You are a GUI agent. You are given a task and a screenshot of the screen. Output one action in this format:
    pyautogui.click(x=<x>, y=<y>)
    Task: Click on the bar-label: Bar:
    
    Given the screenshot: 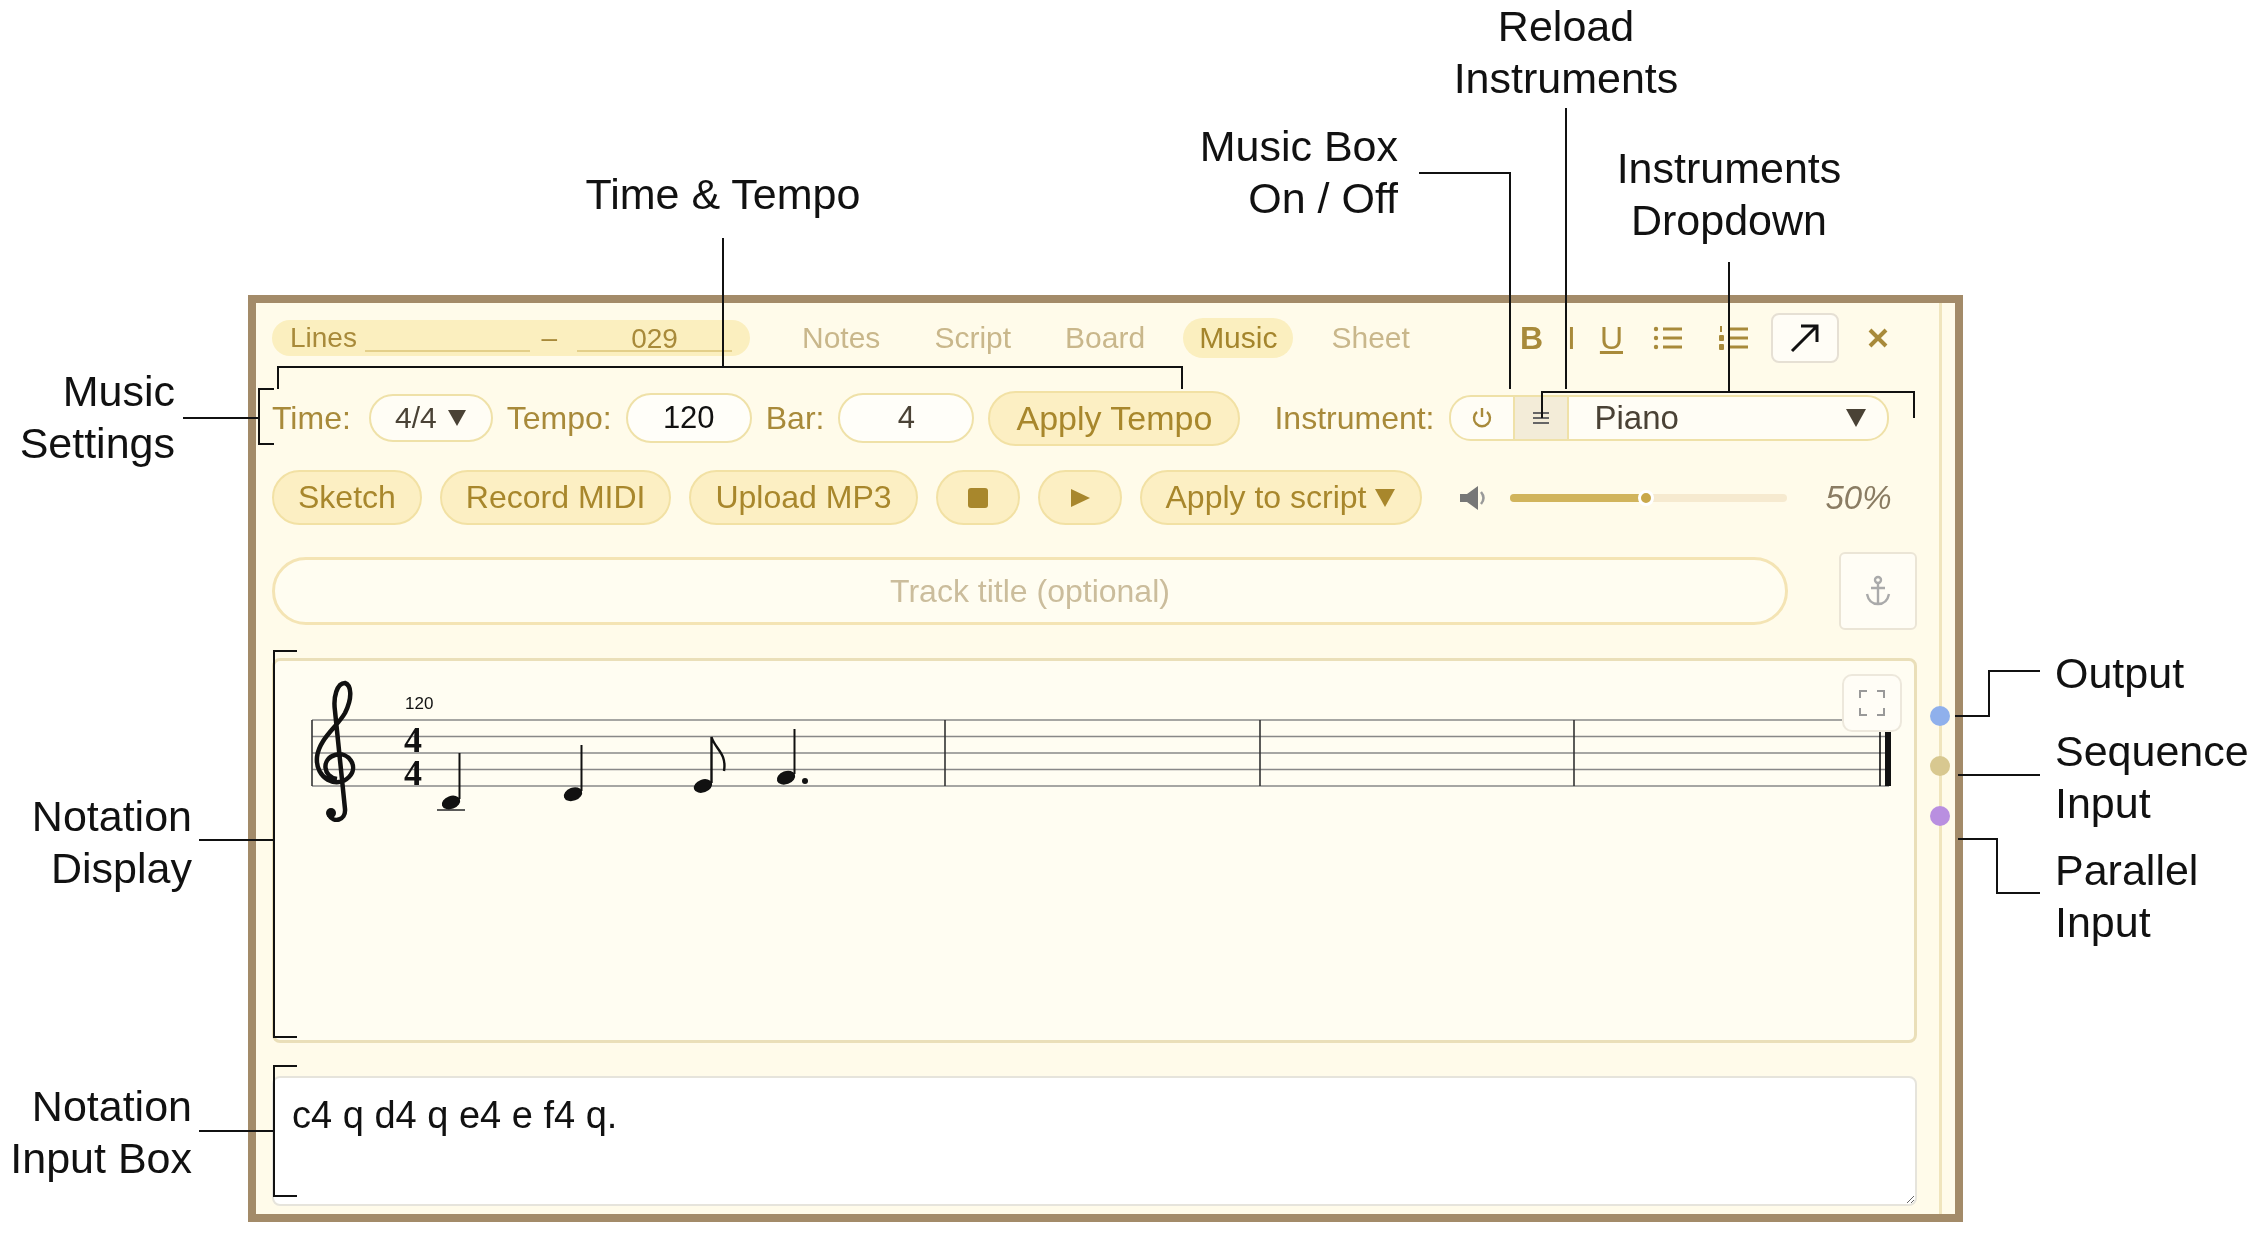 What is the action you would take?
    pyautogui.click(x=795, y=418)
    